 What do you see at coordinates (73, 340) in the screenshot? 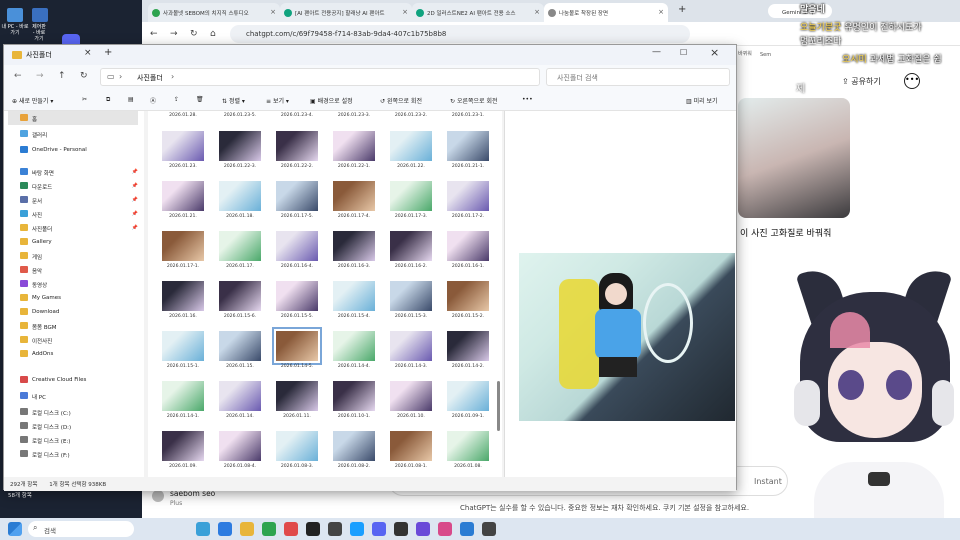
I see `sidebar-item: 이전사진` at bounding box center [73, 340].